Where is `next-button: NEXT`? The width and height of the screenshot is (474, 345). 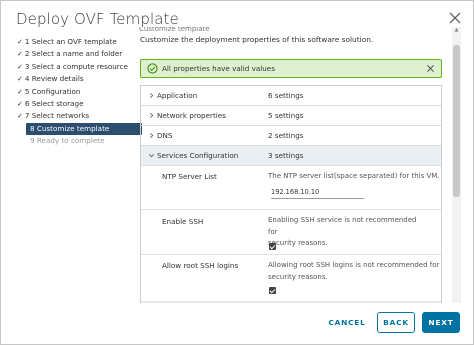
next-button: NEXT is located at coordinates (441, 322).